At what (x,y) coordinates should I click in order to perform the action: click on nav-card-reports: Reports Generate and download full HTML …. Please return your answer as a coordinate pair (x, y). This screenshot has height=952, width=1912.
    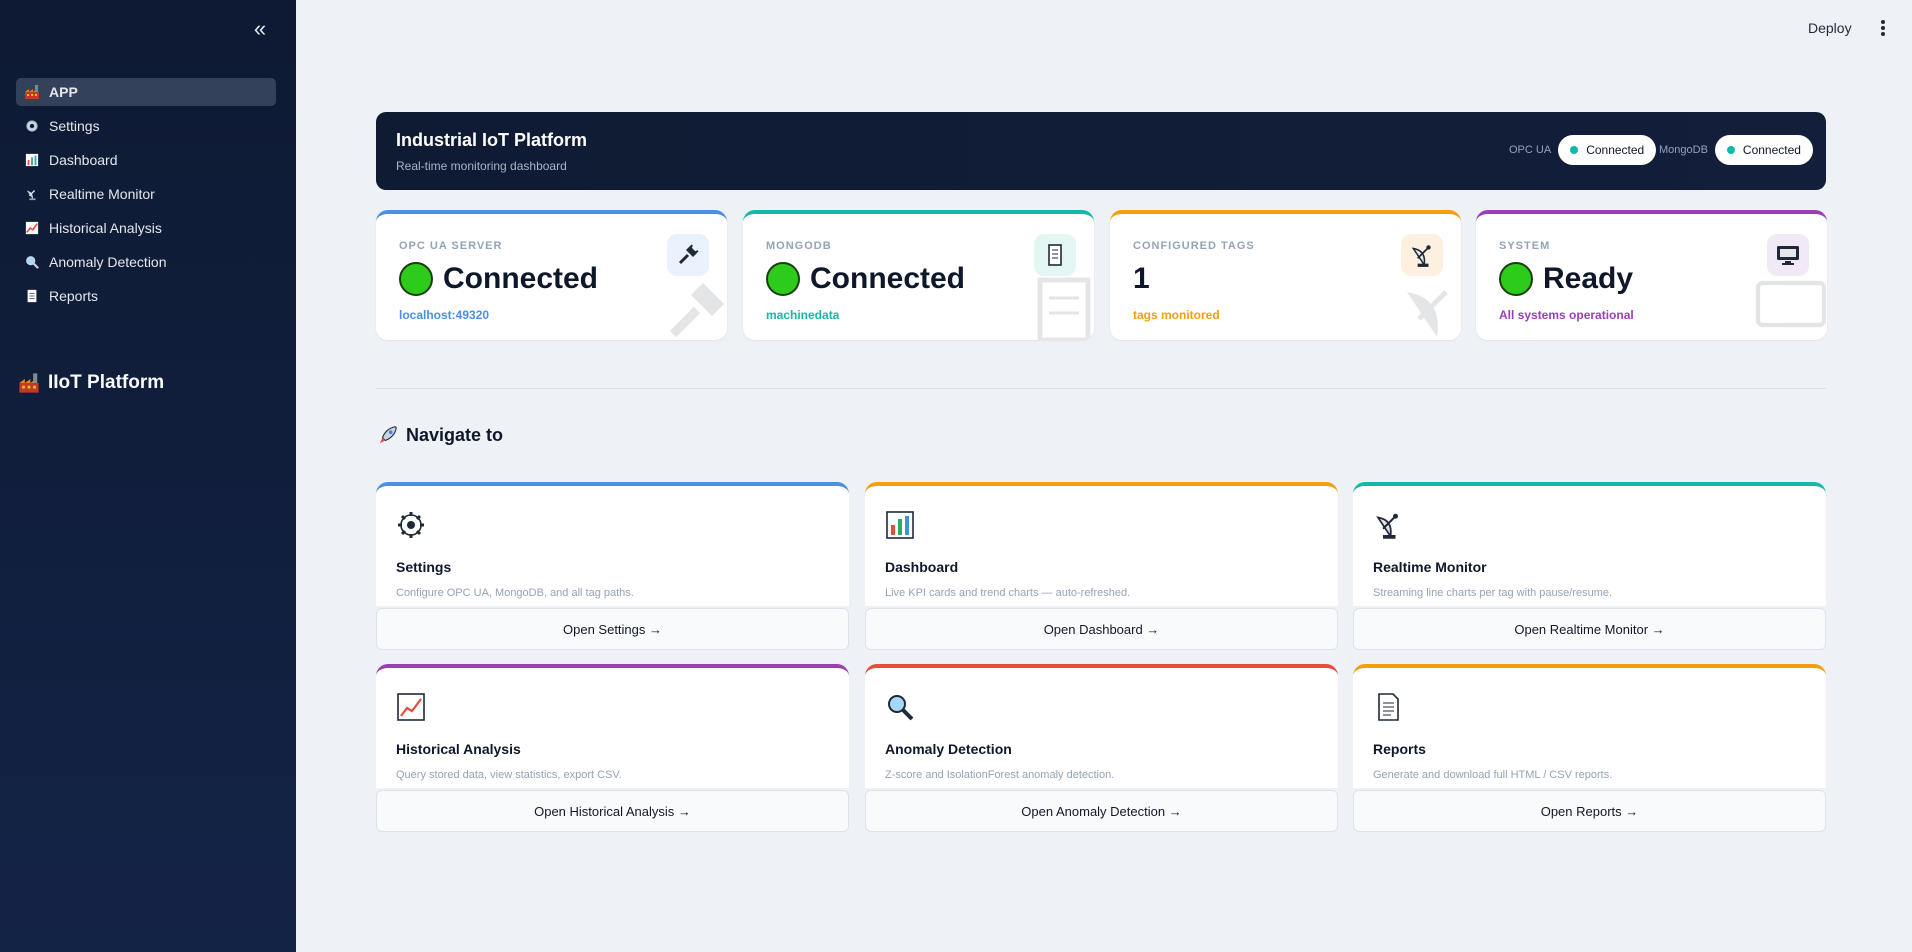
    Looking at the image, I should click on (1589, 726).